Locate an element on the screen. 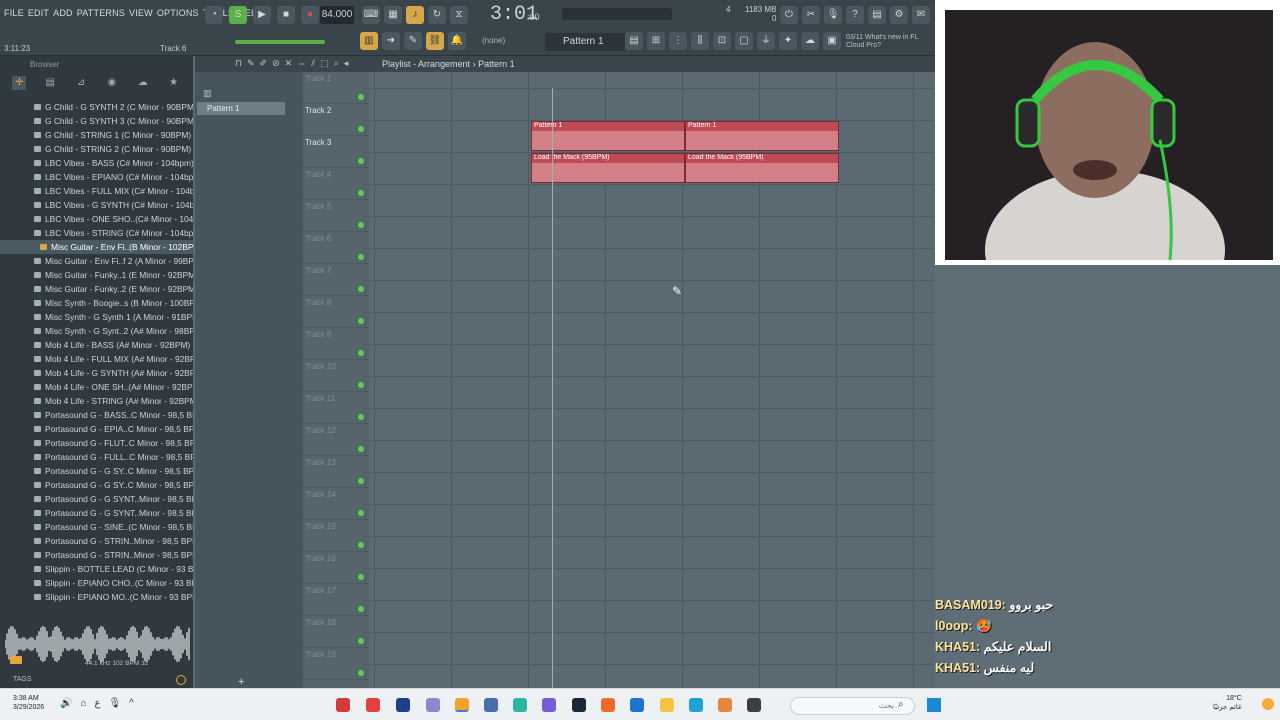 The height and width of the screenshot is (720, 1280). track-header: Track 16 is located at coordinates (336, 568).